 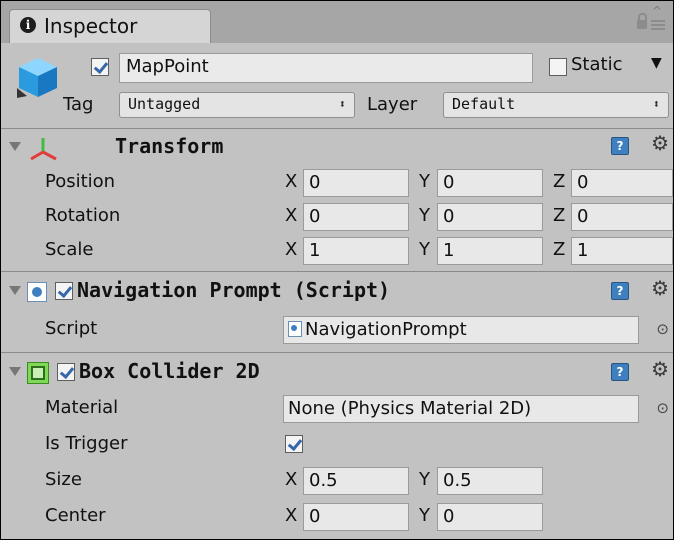 What do you see at coordinates (356, 183) in the screenshot?
I see `position-x-field: 0` at bounding box center [356, 183].